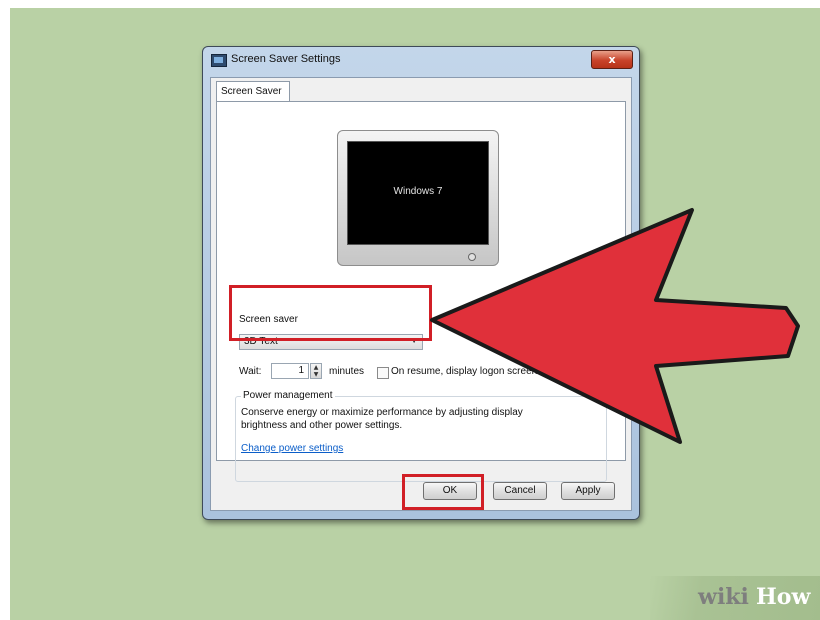 The image size is (820, 620). I want to click on watermark-wiki: wiki, so click(723, 597).